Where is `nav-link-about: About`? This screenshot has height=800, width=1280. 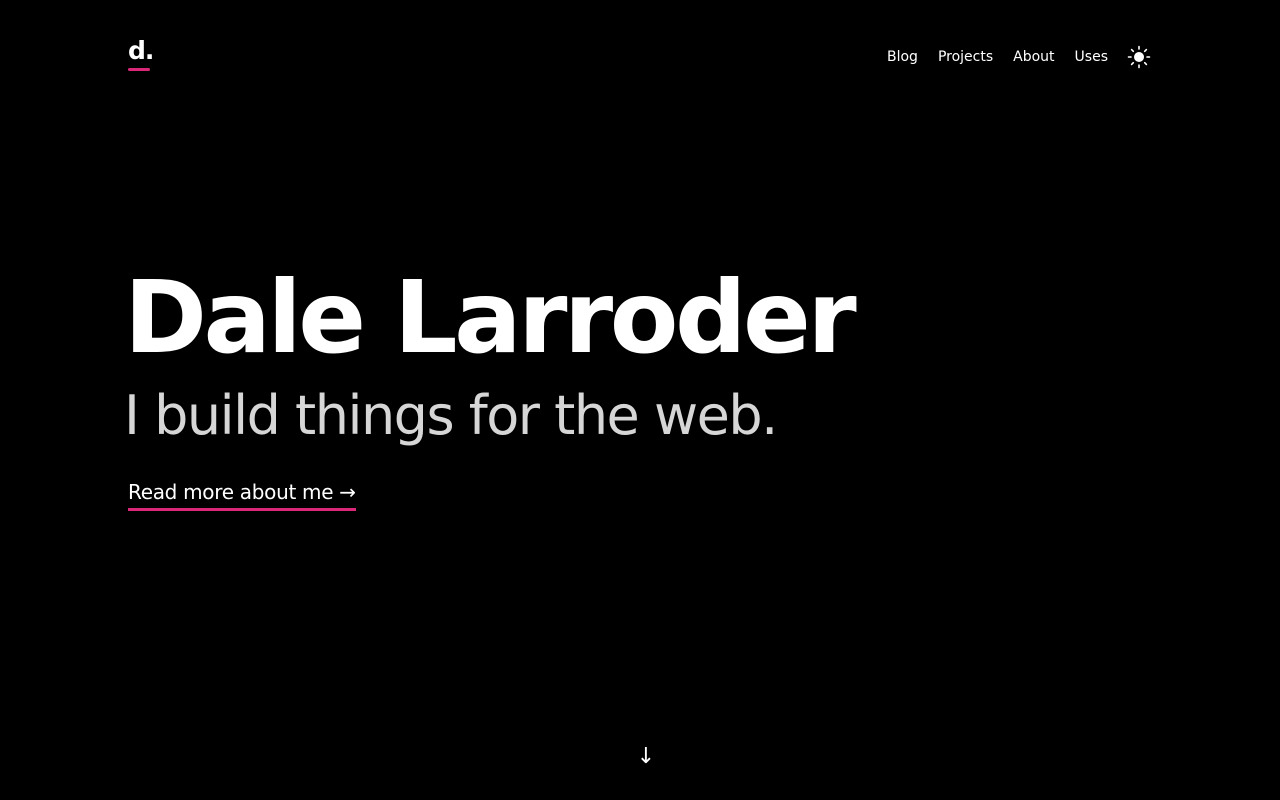 nav-link-about: About is located at coordinates (1033, 57).